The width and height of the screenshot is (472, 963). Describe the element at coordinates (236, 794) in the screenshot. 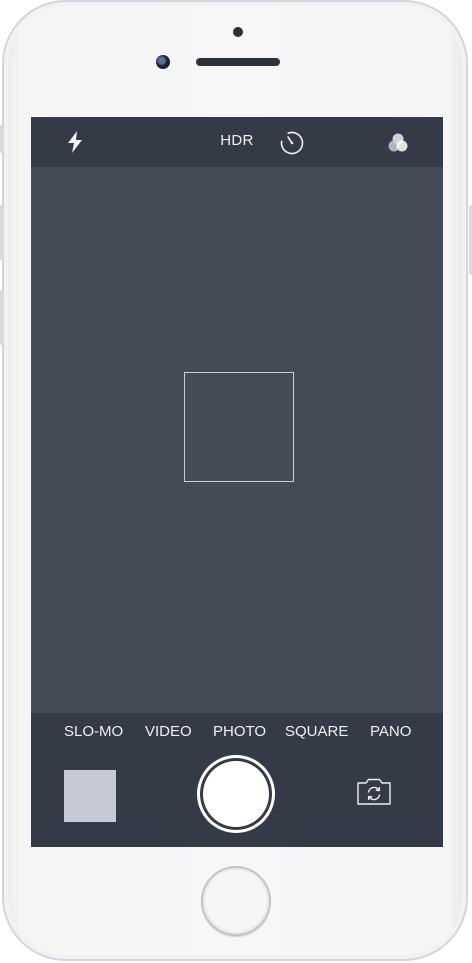

I see `shutter-button` at that location.